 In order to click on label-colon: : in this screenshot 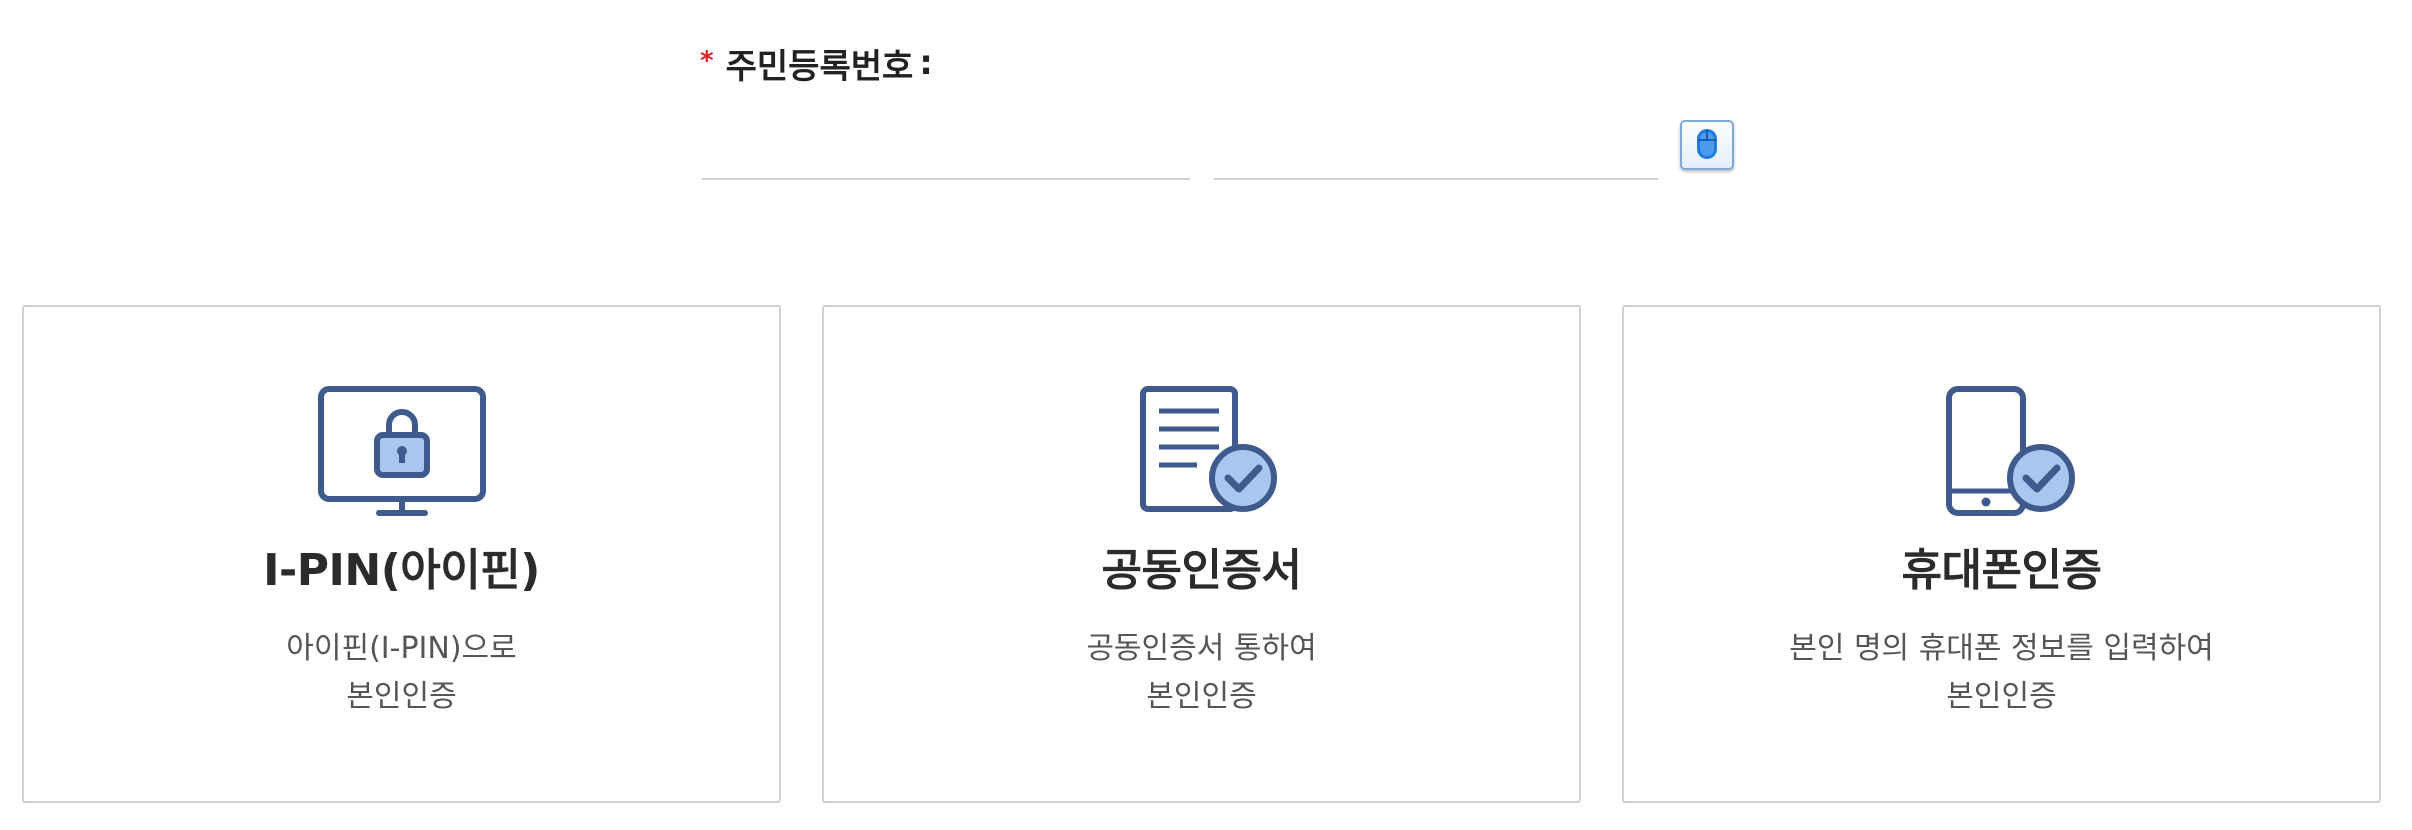, I will do `click(926, 63)`.